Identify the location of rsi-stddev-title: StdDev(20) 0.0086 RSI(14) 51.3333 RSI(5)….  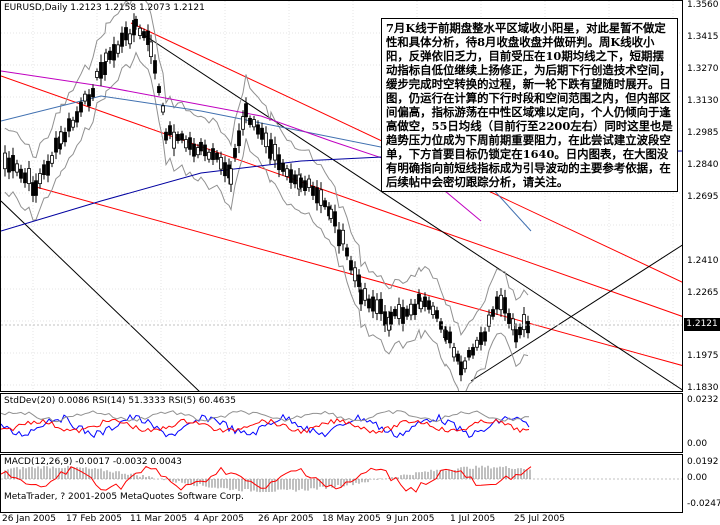
(120, 401).